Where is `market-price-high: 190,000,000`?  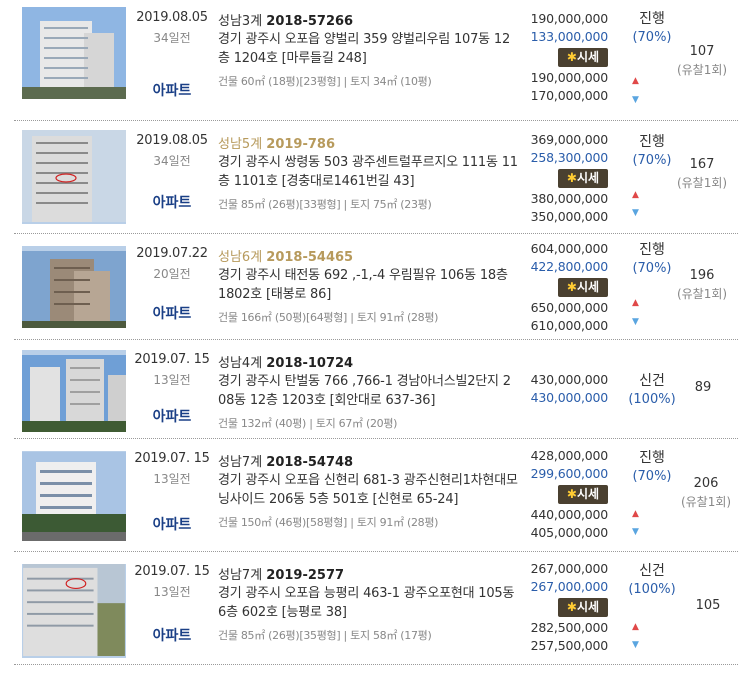 market-price-high: 190,000,000 is located at coordinates (569, 77).